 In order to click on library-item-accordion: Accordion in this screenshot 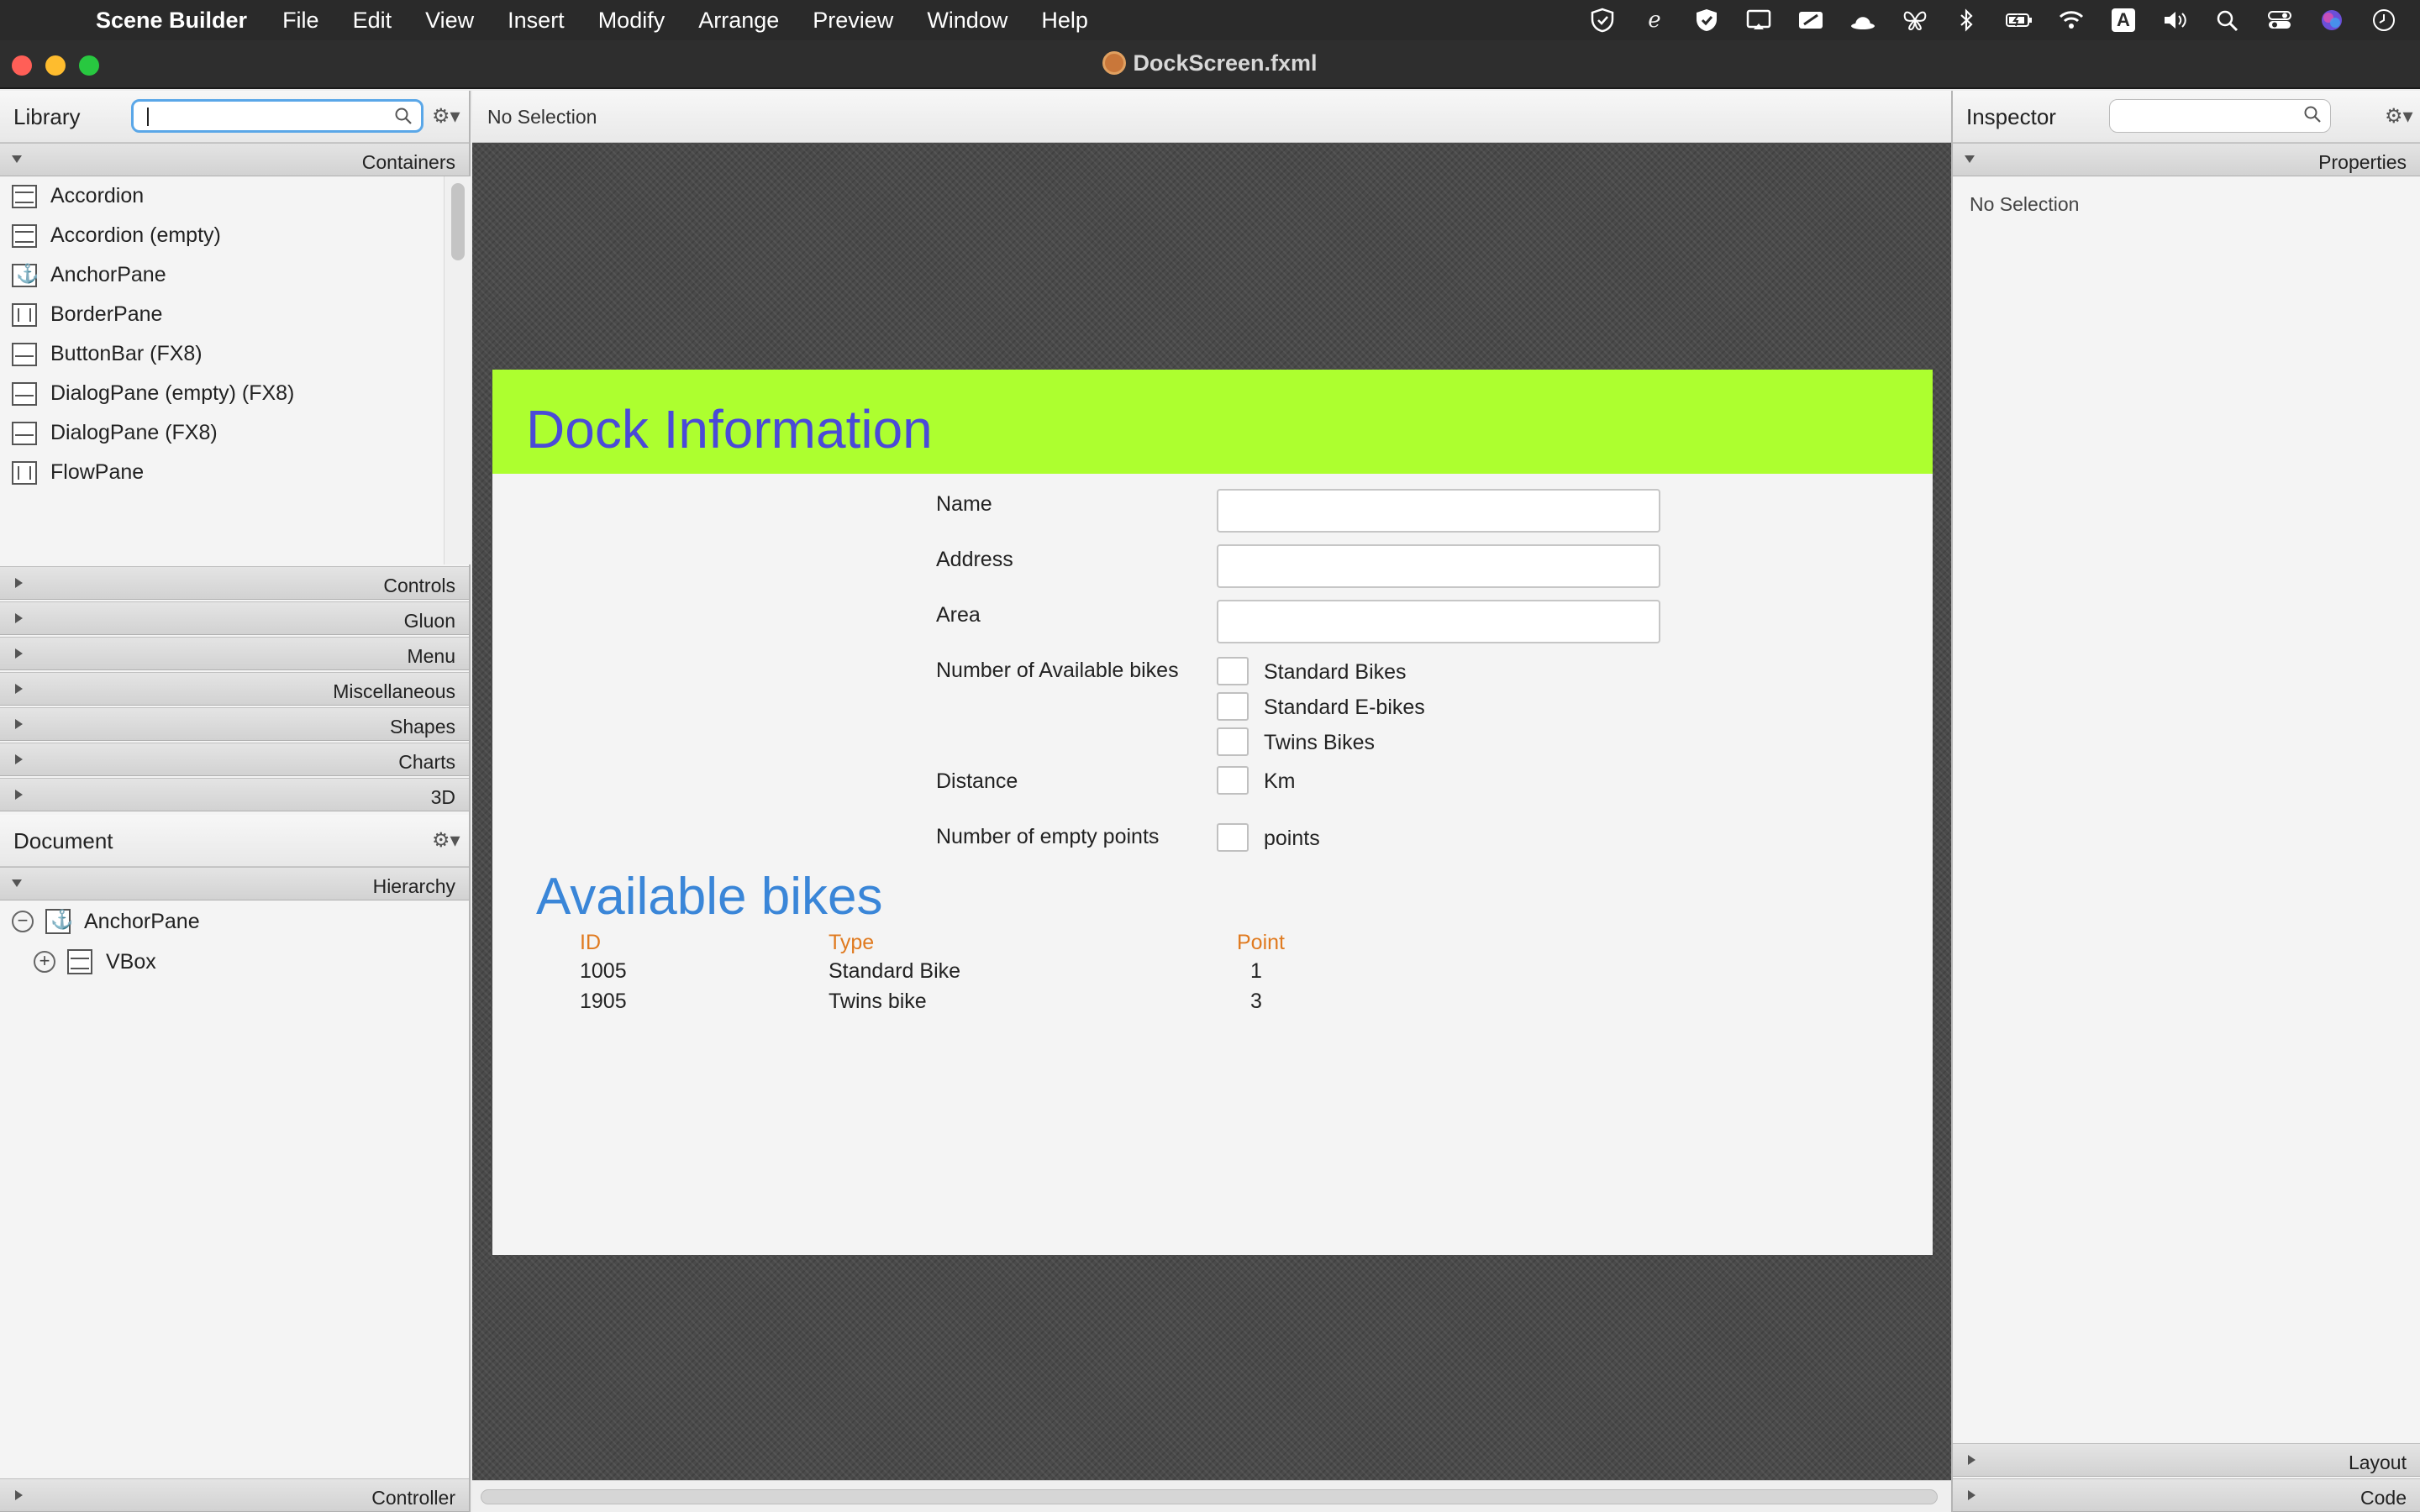, I will do `click(222, 196)`.